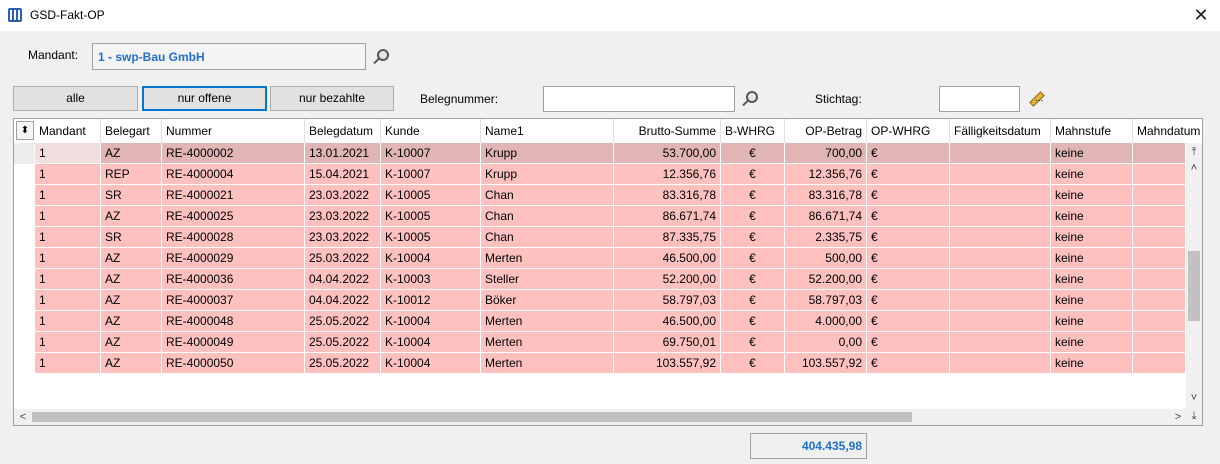 This screenshot has width=1220, height=464. I want to click on scroll-down-icon: ˅, so click(1194, 398).